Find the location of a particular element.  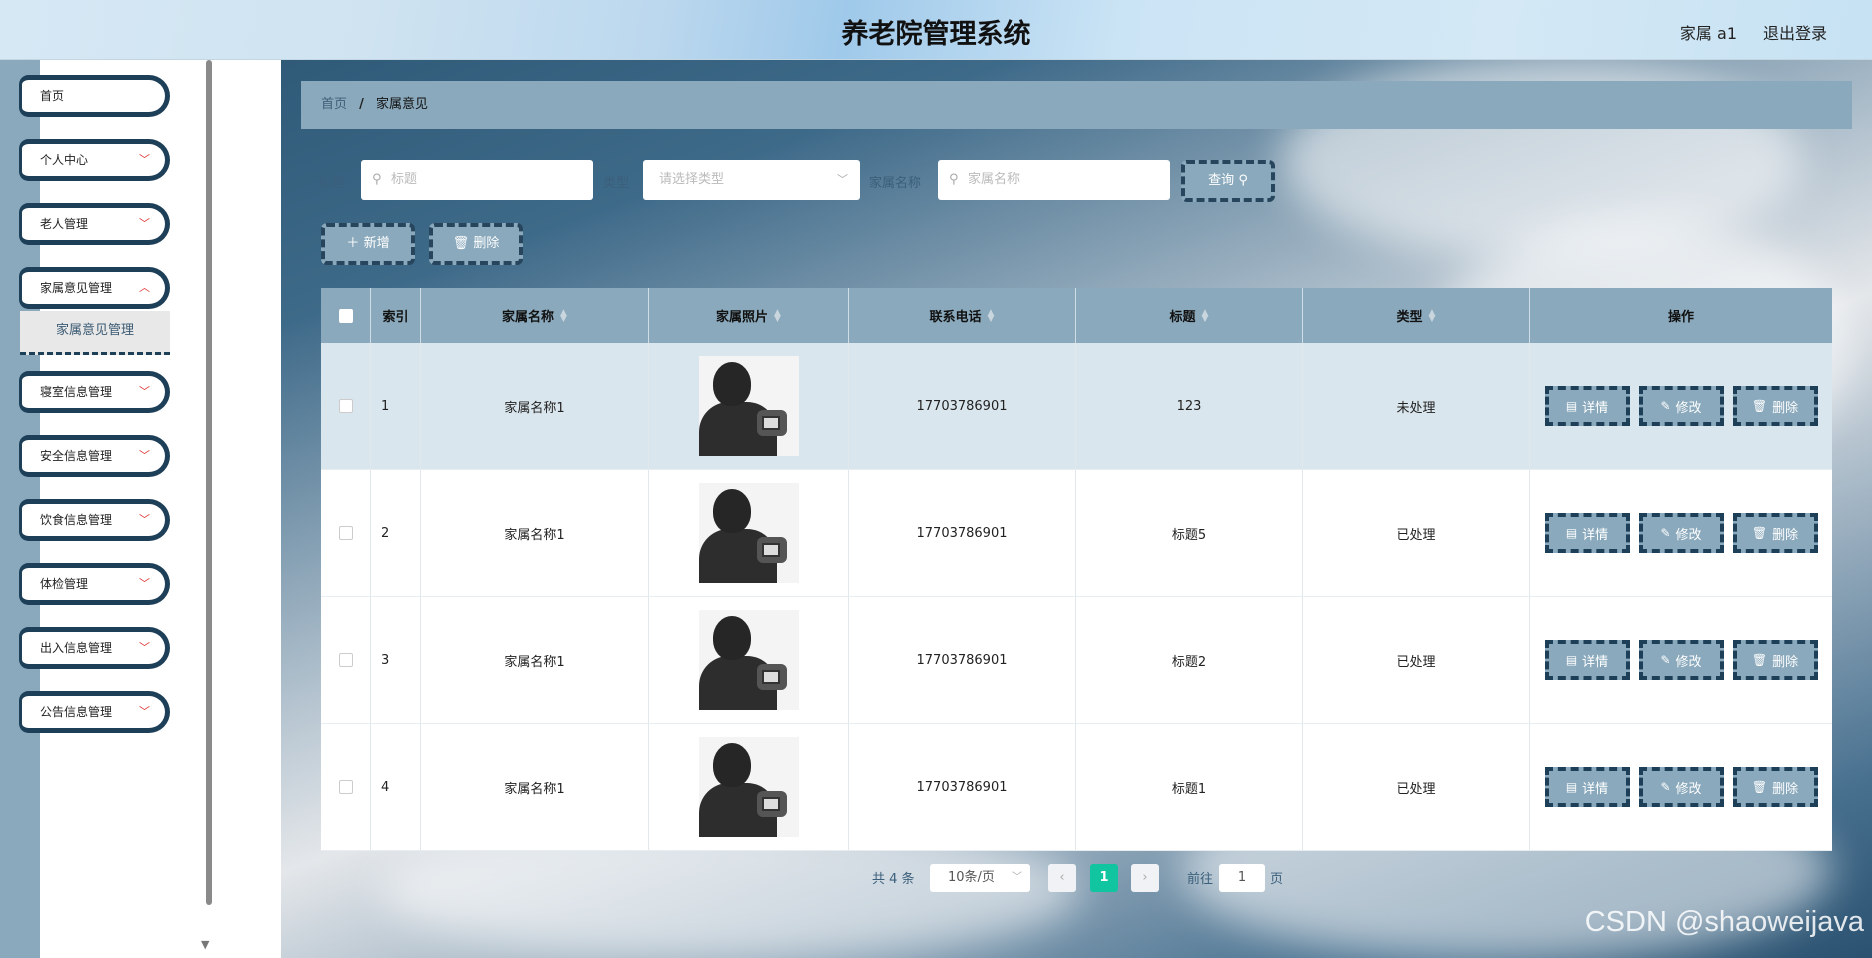

table-row: 3 家属名称1 17703786901 标题2 已处理 ▤ 详情 ✎ 修改 🗑 删除 is located at coordinates (1076, 660).